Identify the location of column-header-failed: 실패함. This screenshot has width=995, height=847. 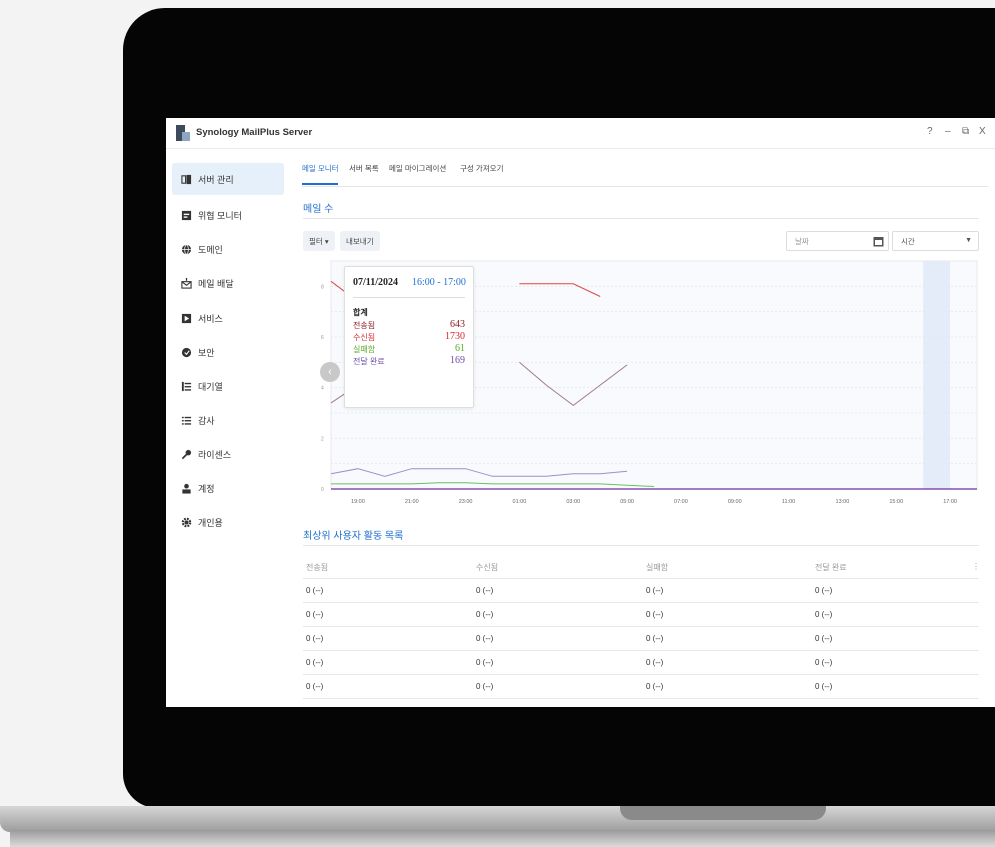
(657, 567).